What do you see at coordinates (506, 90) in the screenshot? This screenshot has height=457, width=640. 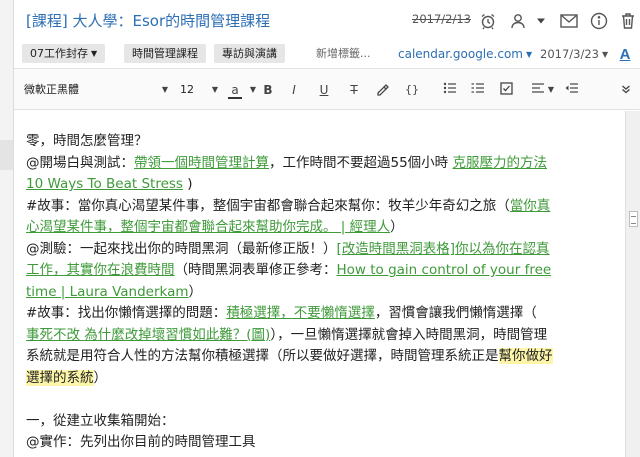 I see `checkbox-icon` at bounding box center [506, 90].